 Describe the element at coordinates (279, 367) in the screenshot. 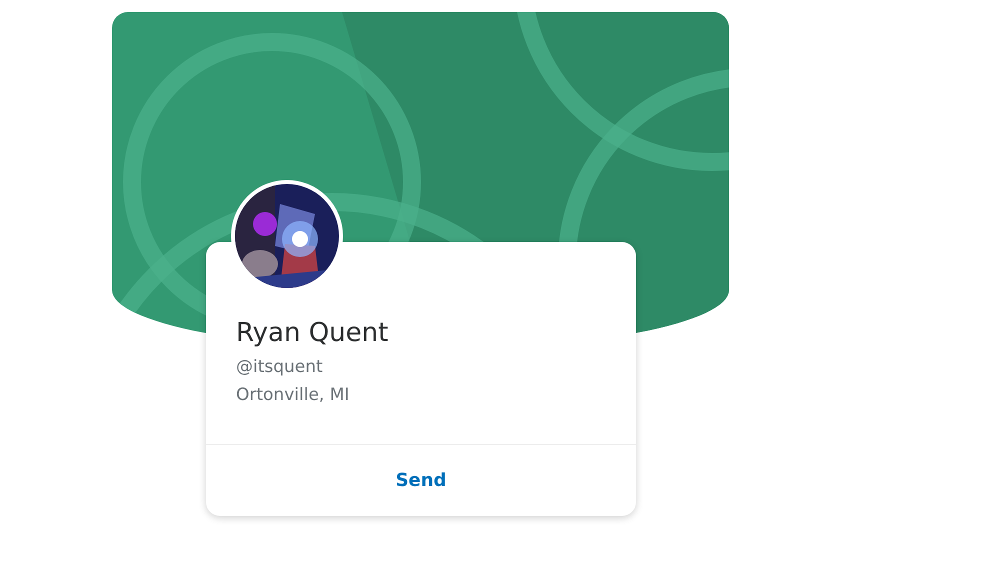

I see `profile-handle: @itsquent` at that location.